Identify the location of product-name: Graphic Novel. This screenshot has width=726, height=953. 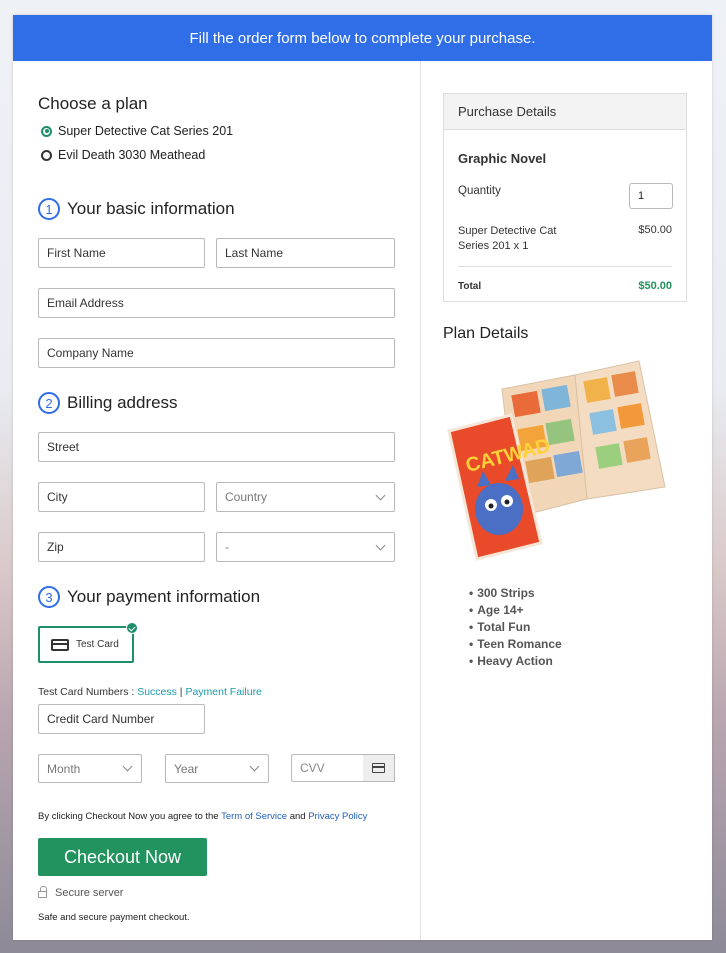
(502, 158).